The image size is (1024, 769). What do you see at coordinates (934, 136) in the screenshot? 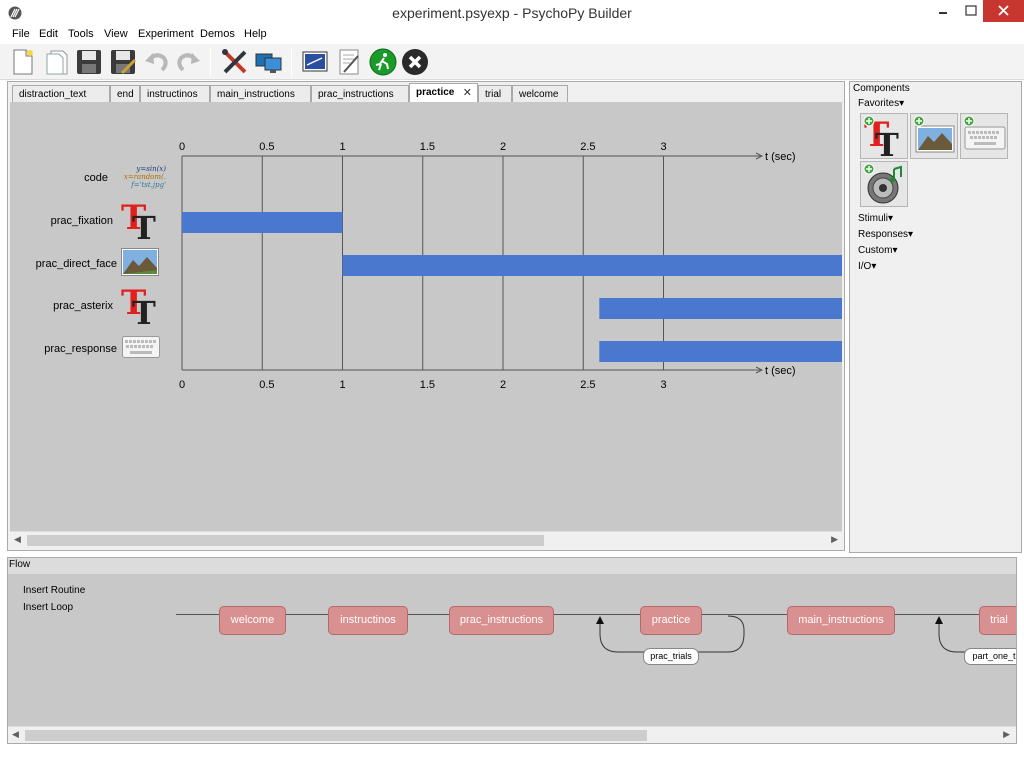
I see `favorite-image-component` at bounding box center [934, 136].